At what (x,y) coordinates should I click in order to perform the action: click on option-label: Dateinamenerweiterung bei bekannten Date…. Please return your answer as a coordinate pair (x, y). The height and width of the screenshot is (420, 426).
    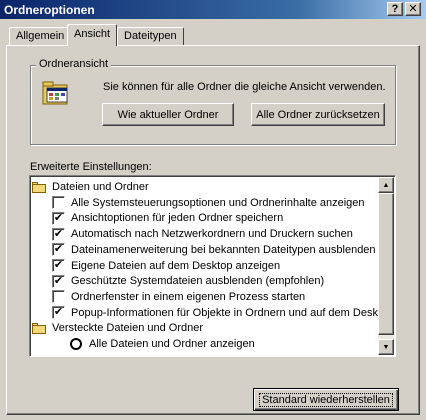
    Looking at the image, I should click on (223, 249).